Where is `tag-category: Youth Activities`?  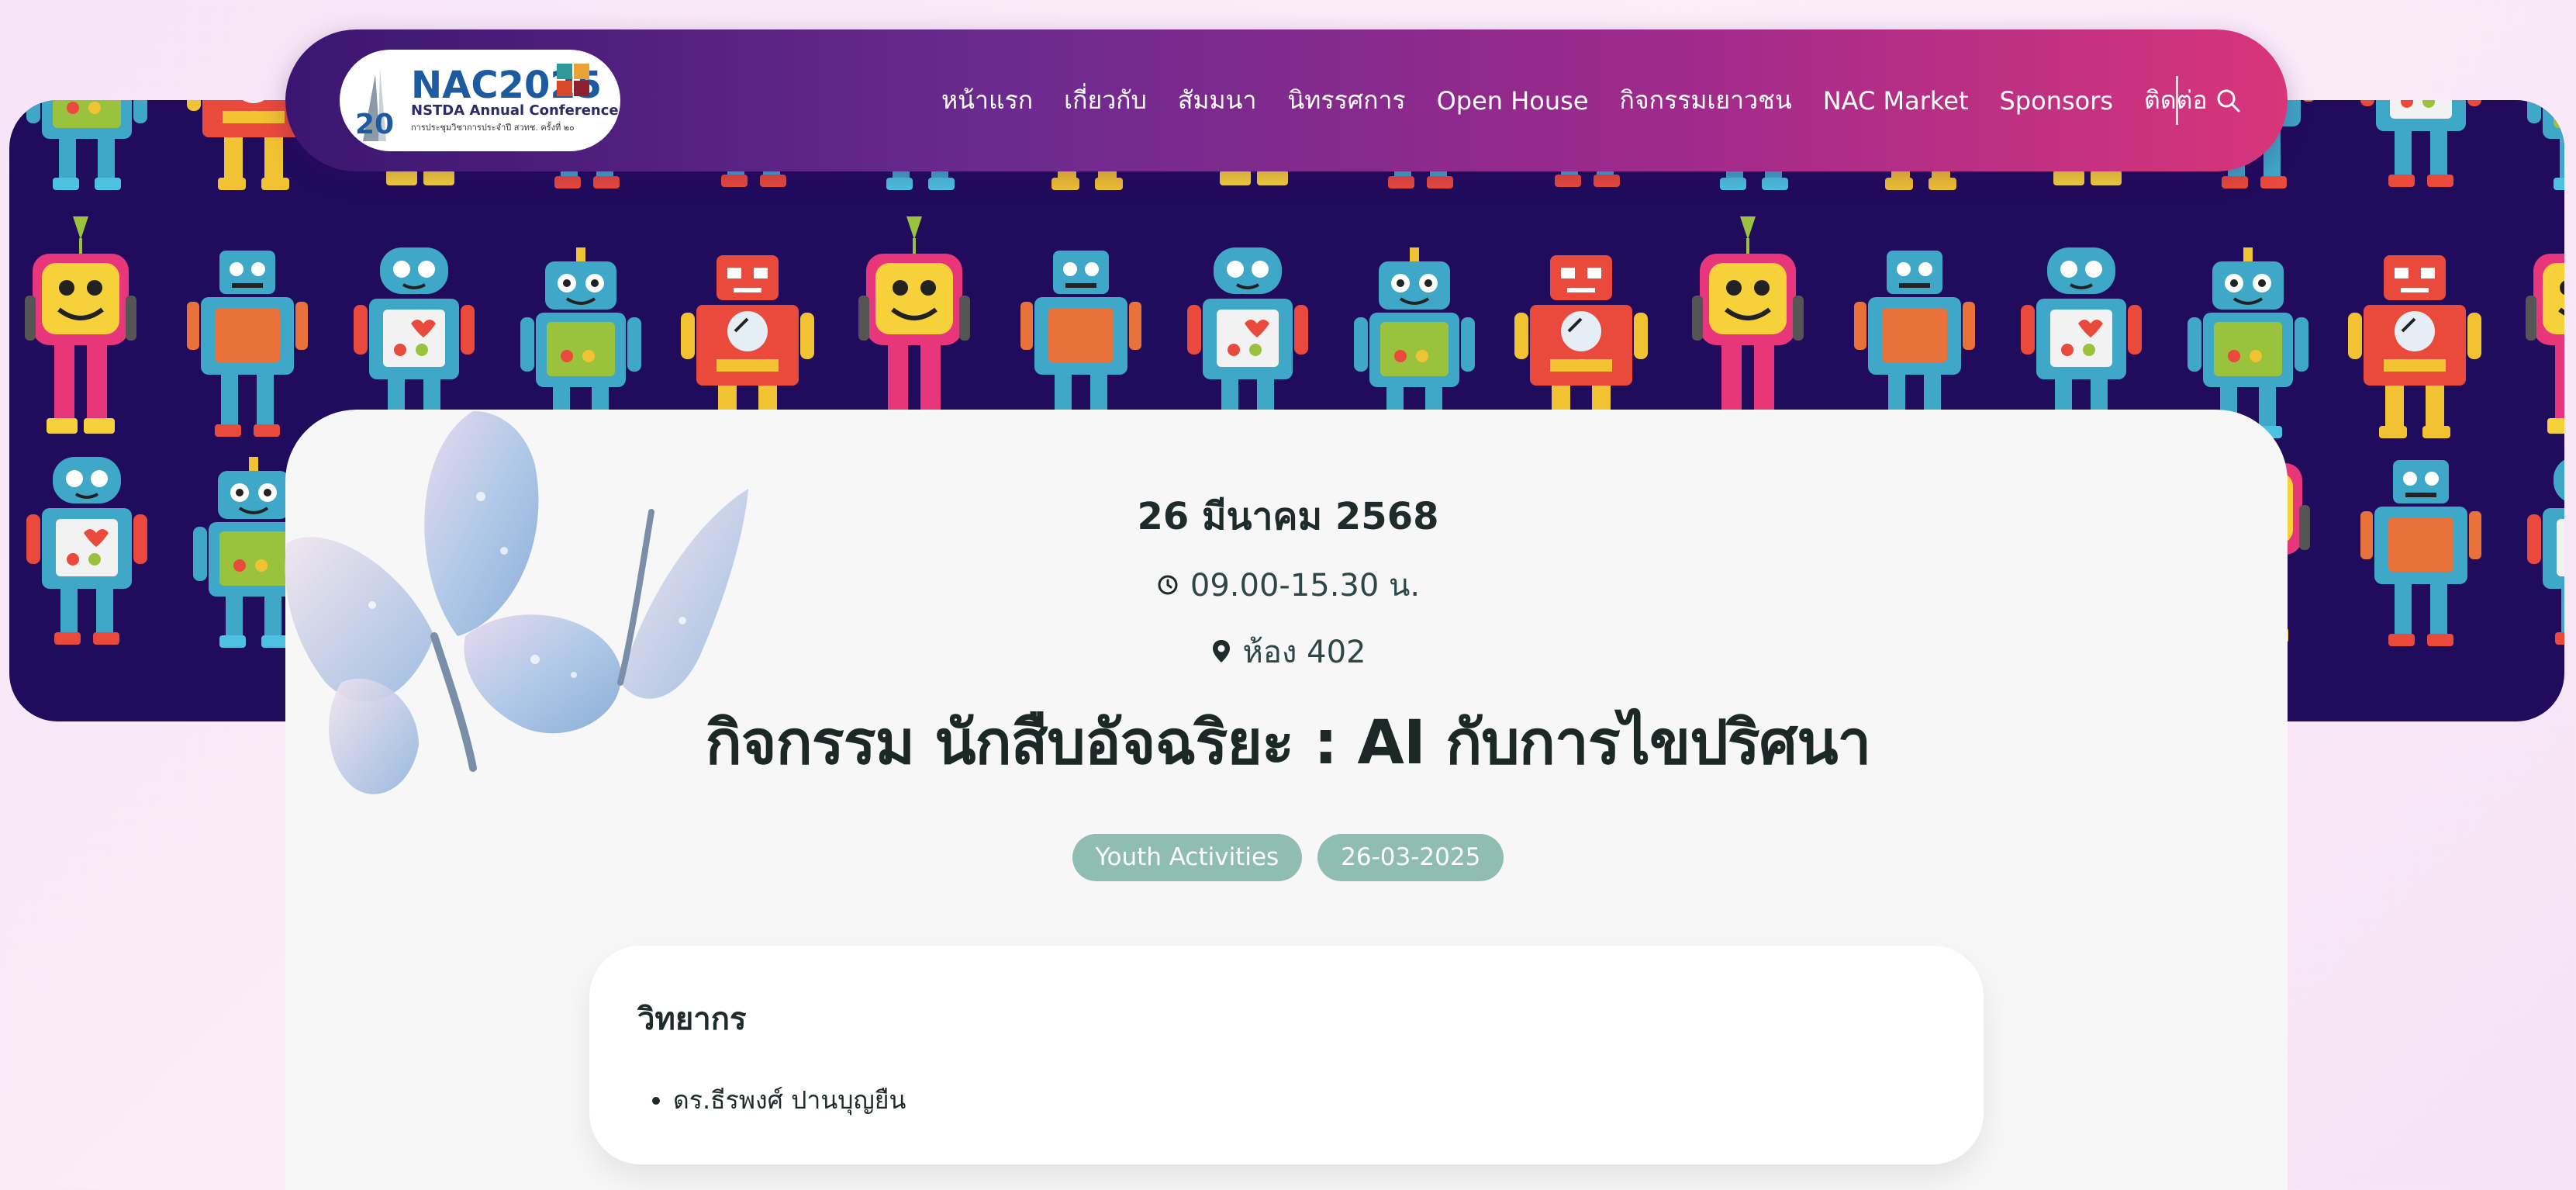
tag-category: Youth Activities is located at coordinates (1188, 858).